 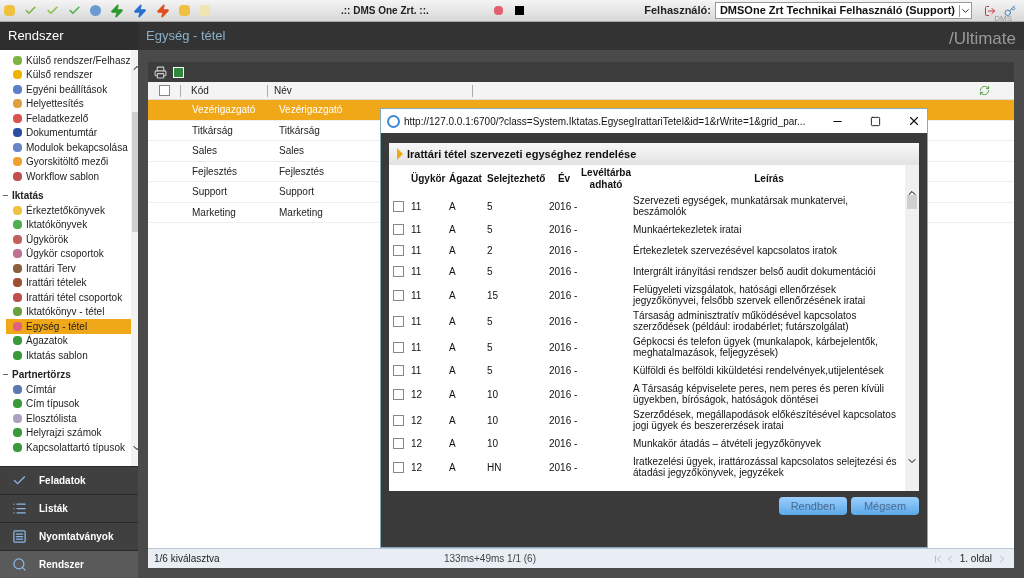 What do you see at coordinates (765, 467) in the screenshot?
I see `table-cell-text: Iratkezelési ügyek, irattározással kapcsolatos selejtezési és átadási jegyzőkönyvek, jegyzékek` at bounding box center [765, 467].